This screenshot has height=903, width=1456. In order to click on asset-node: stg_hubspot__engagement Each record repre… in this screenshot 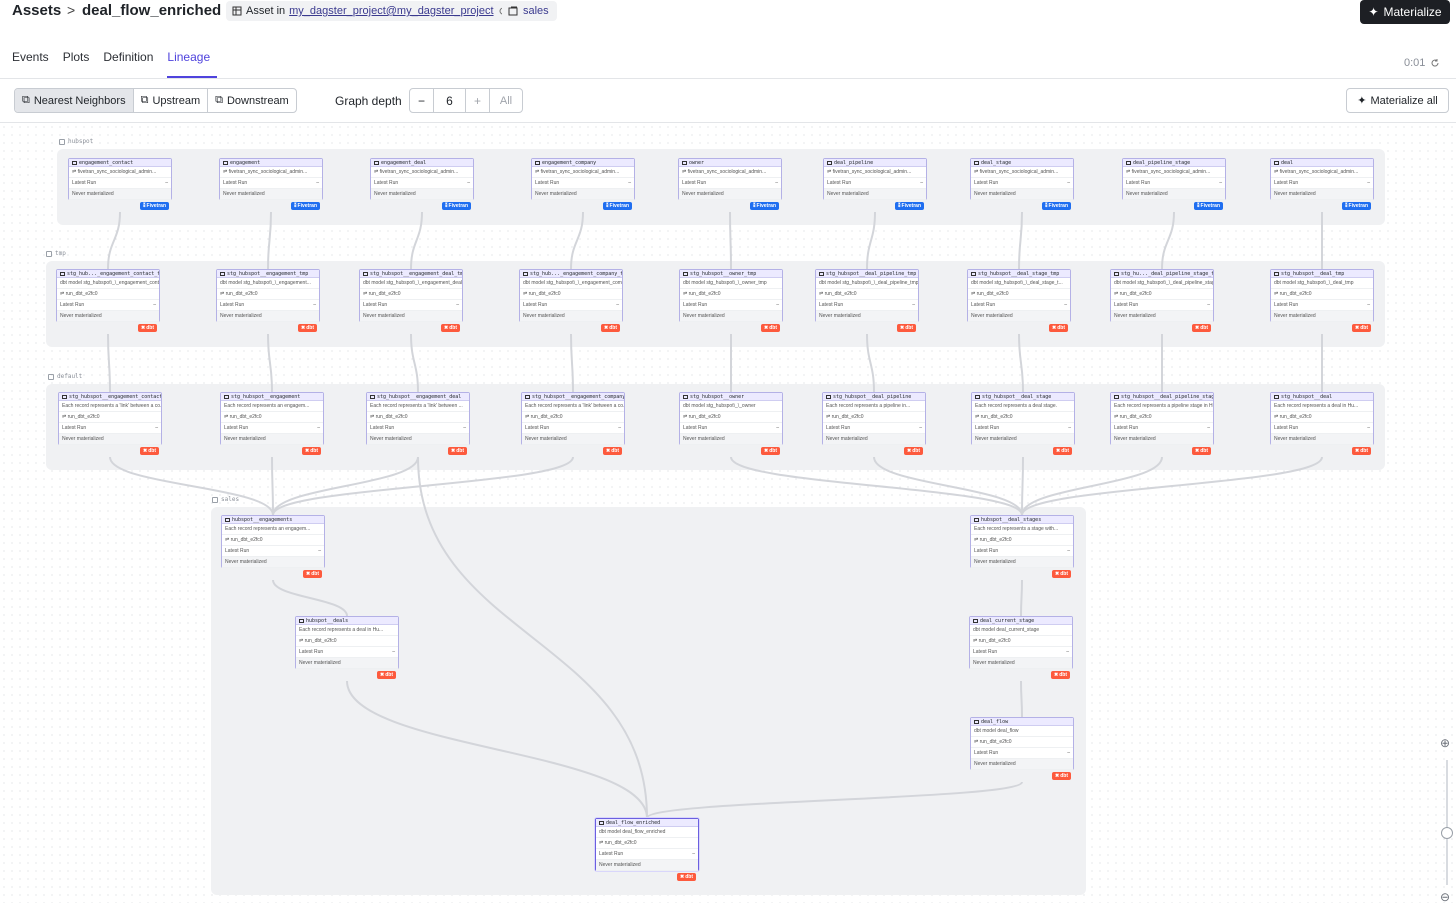, I will do `click(272, 423)`.